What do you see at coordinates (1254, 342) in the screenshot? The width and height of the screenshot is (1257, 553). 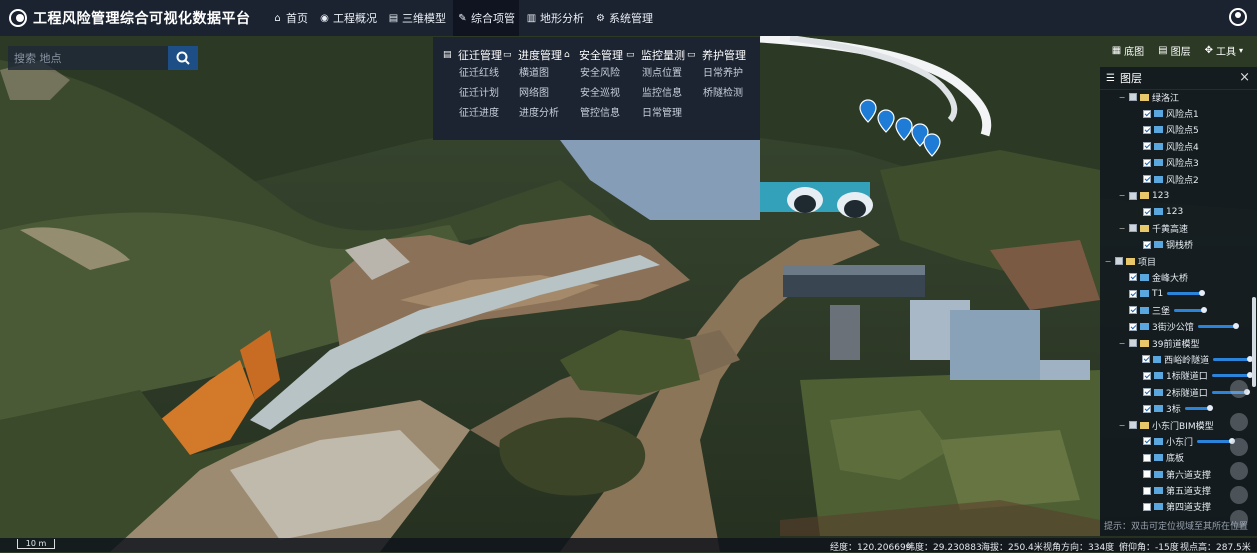 I see `layer-panel-scrollbar` at bounding box center [1254, 342].